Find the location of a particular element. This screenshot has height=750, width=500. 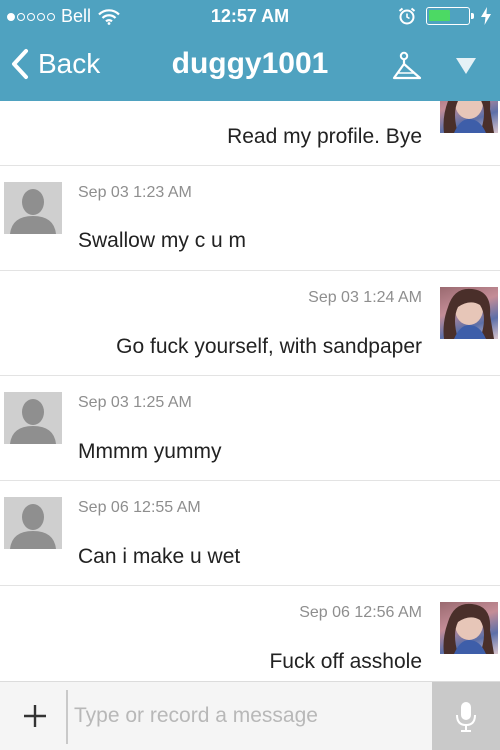

dropdown-icon is located at coordinates (466, 66).